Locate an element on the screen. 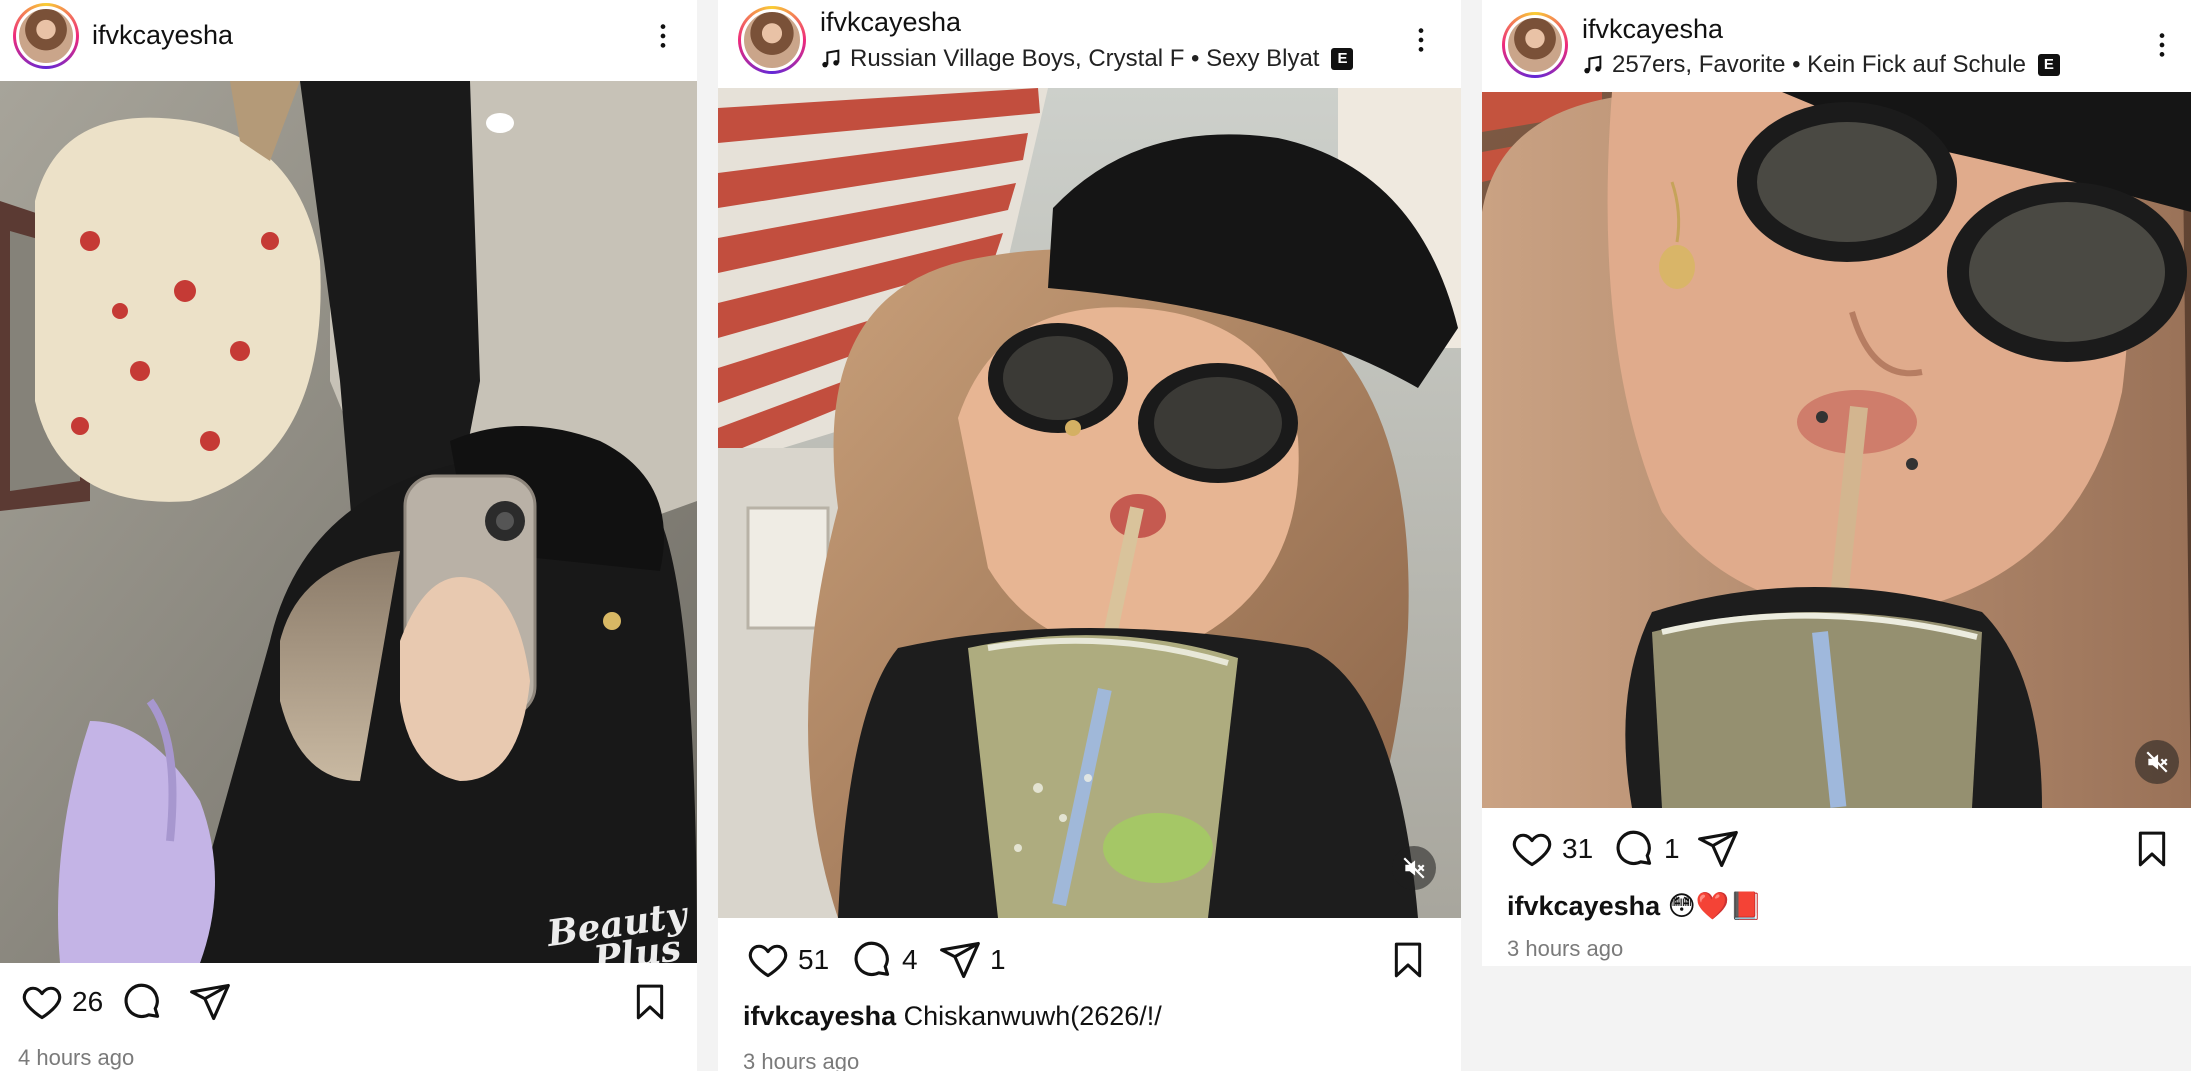 Image resolution: width=2191 pixels, height=1071 pixels. like-count: 31 is located at coordinates (1578, 848).